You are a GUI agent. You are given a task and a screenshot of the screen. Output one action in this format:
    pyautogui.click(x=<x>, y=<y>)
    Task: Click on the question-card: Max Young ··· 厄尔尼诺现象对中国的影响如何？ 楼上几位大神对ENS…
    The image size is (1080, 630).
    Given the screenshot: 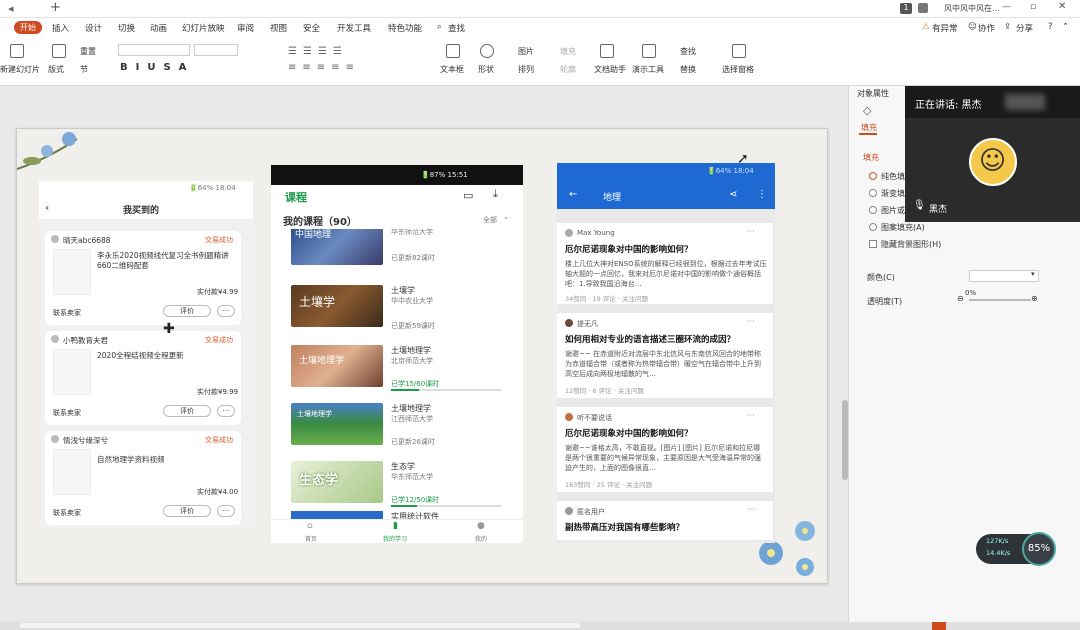 What is the action you would take?
    pyautogui.click(x=665, y=265)
    